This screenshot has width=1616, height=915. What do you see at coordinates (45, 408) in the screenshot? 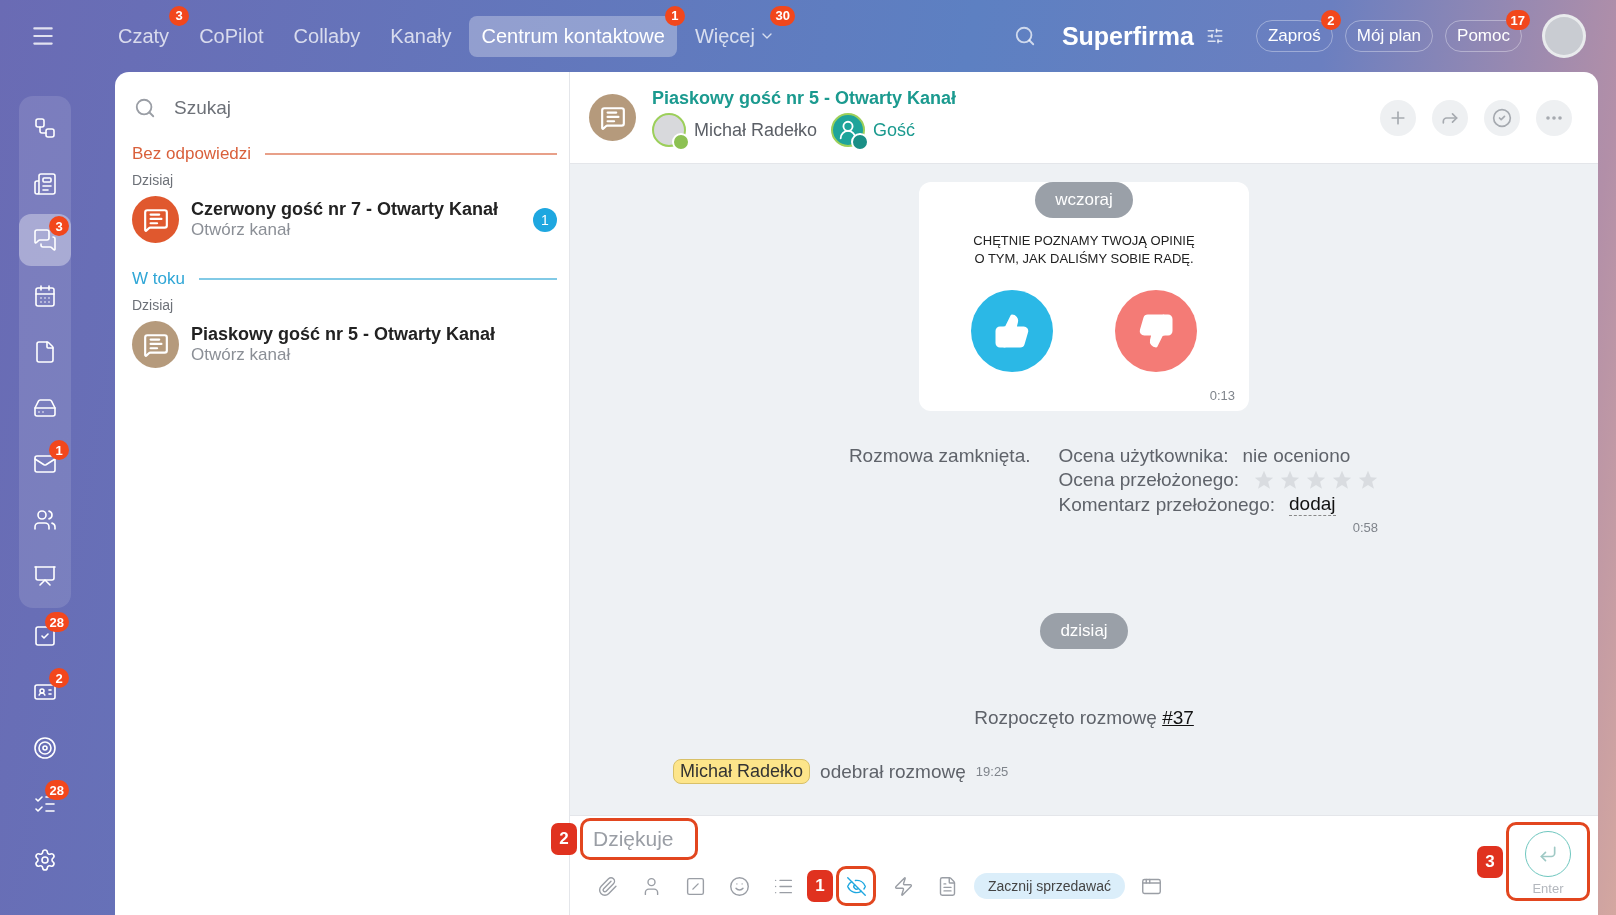
I see `drive-icon` at bounding box center [45, 408].